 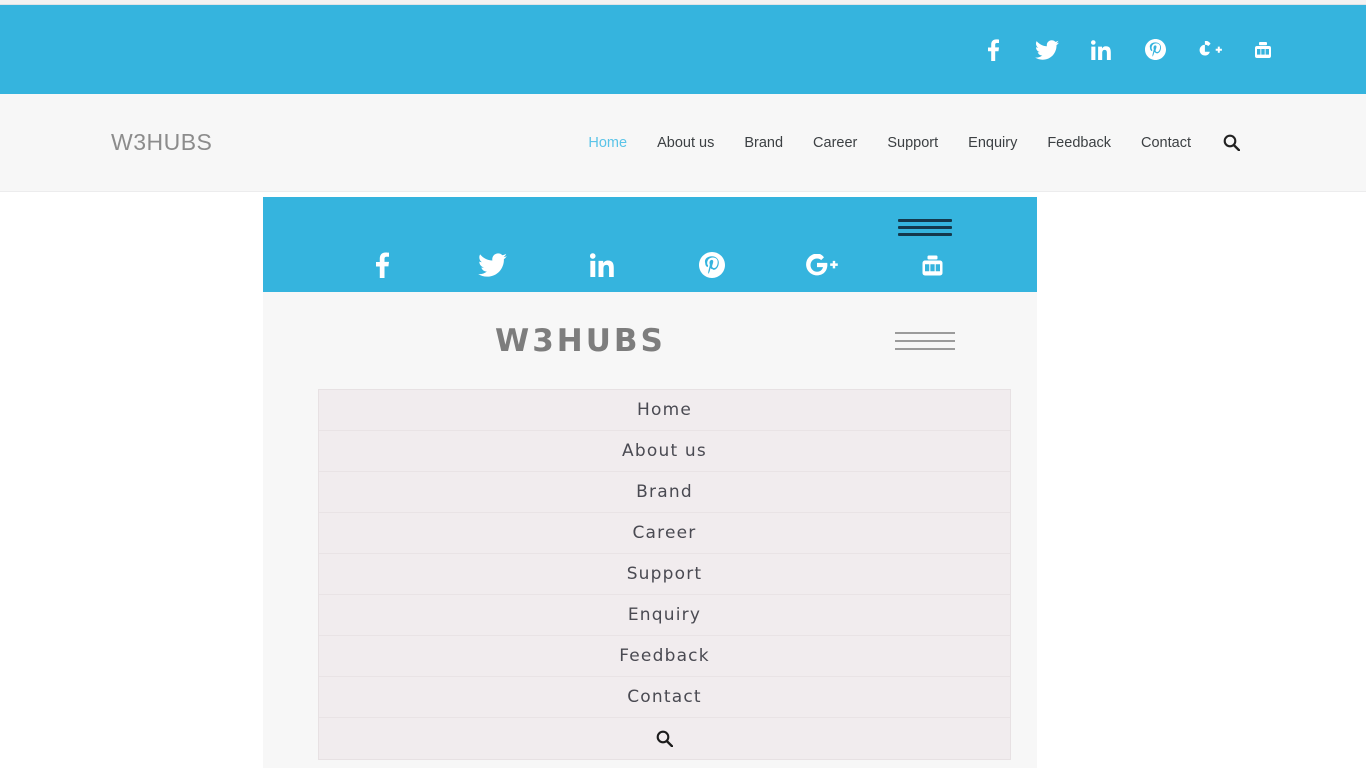 I want to click on mobile-nav-item-home: Home, so click(x=664, y=410).